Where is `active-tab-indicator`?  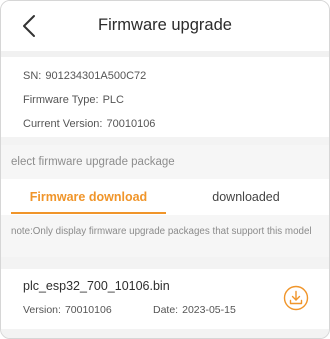
active-tab-indicator is located at coordinates (88, 213).